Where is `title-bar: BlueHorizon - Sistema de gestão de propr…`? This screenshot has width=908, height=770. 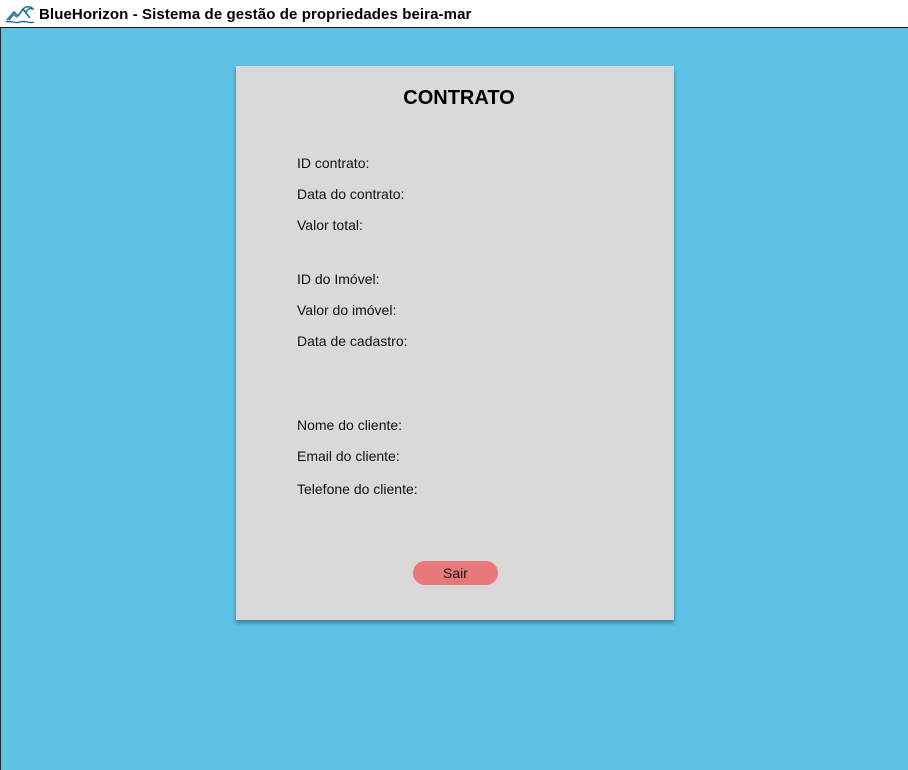 title-bar: BlueHorizon - Sistema de gestão de propr… is located at coordinates (454, 14).